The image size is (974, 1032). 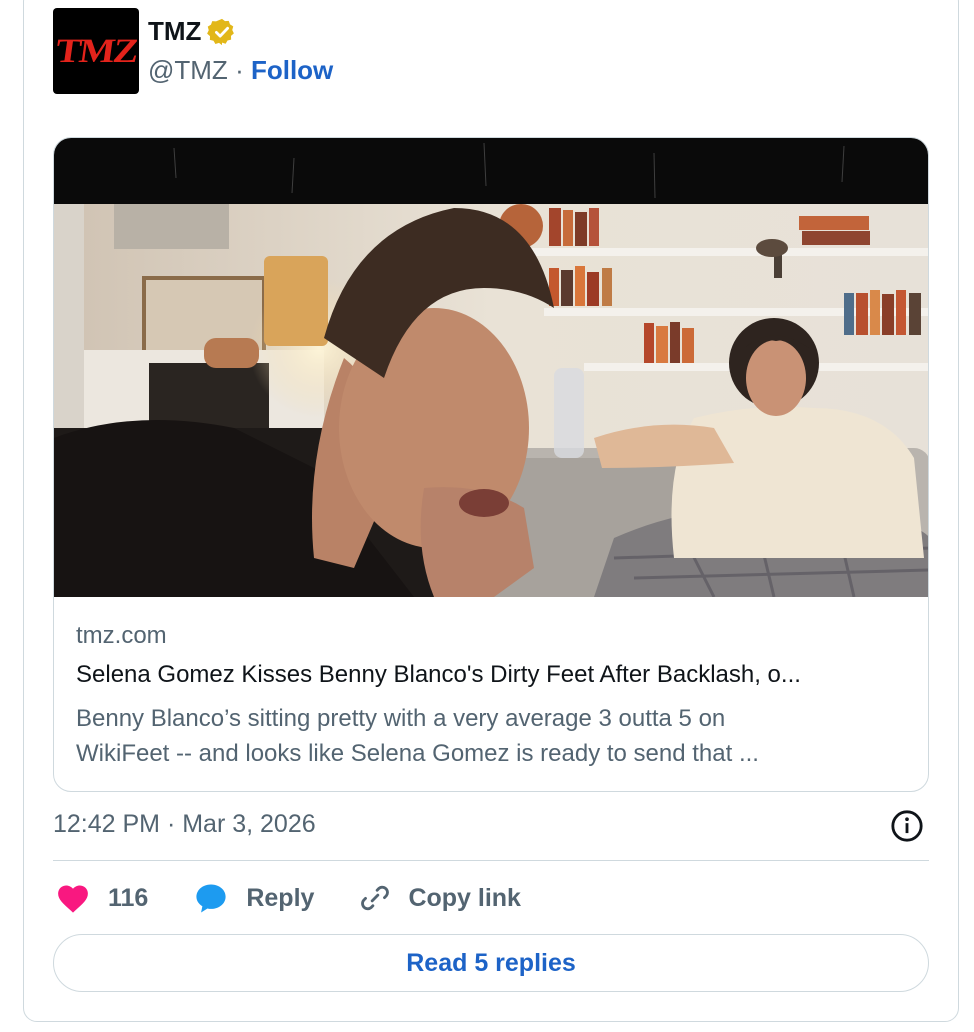 I want to click on like-button: 116, so click(x=125, y=898).